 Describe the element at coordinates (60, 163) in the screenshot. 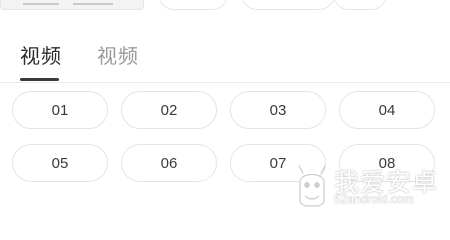

I see `episode-button: 05` at that location.